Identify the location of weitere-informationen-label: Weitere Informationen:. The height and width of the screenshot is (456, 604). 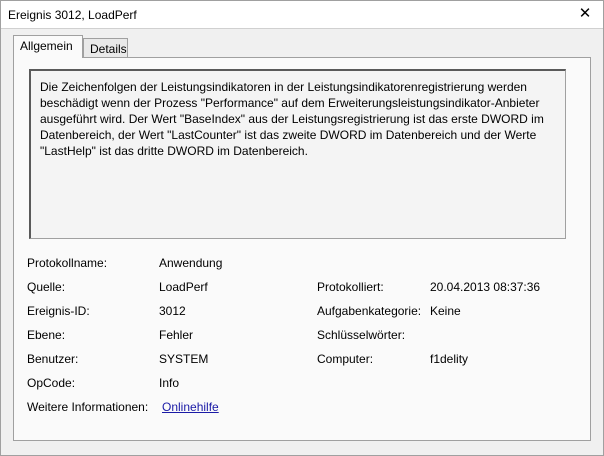
(88, 407).